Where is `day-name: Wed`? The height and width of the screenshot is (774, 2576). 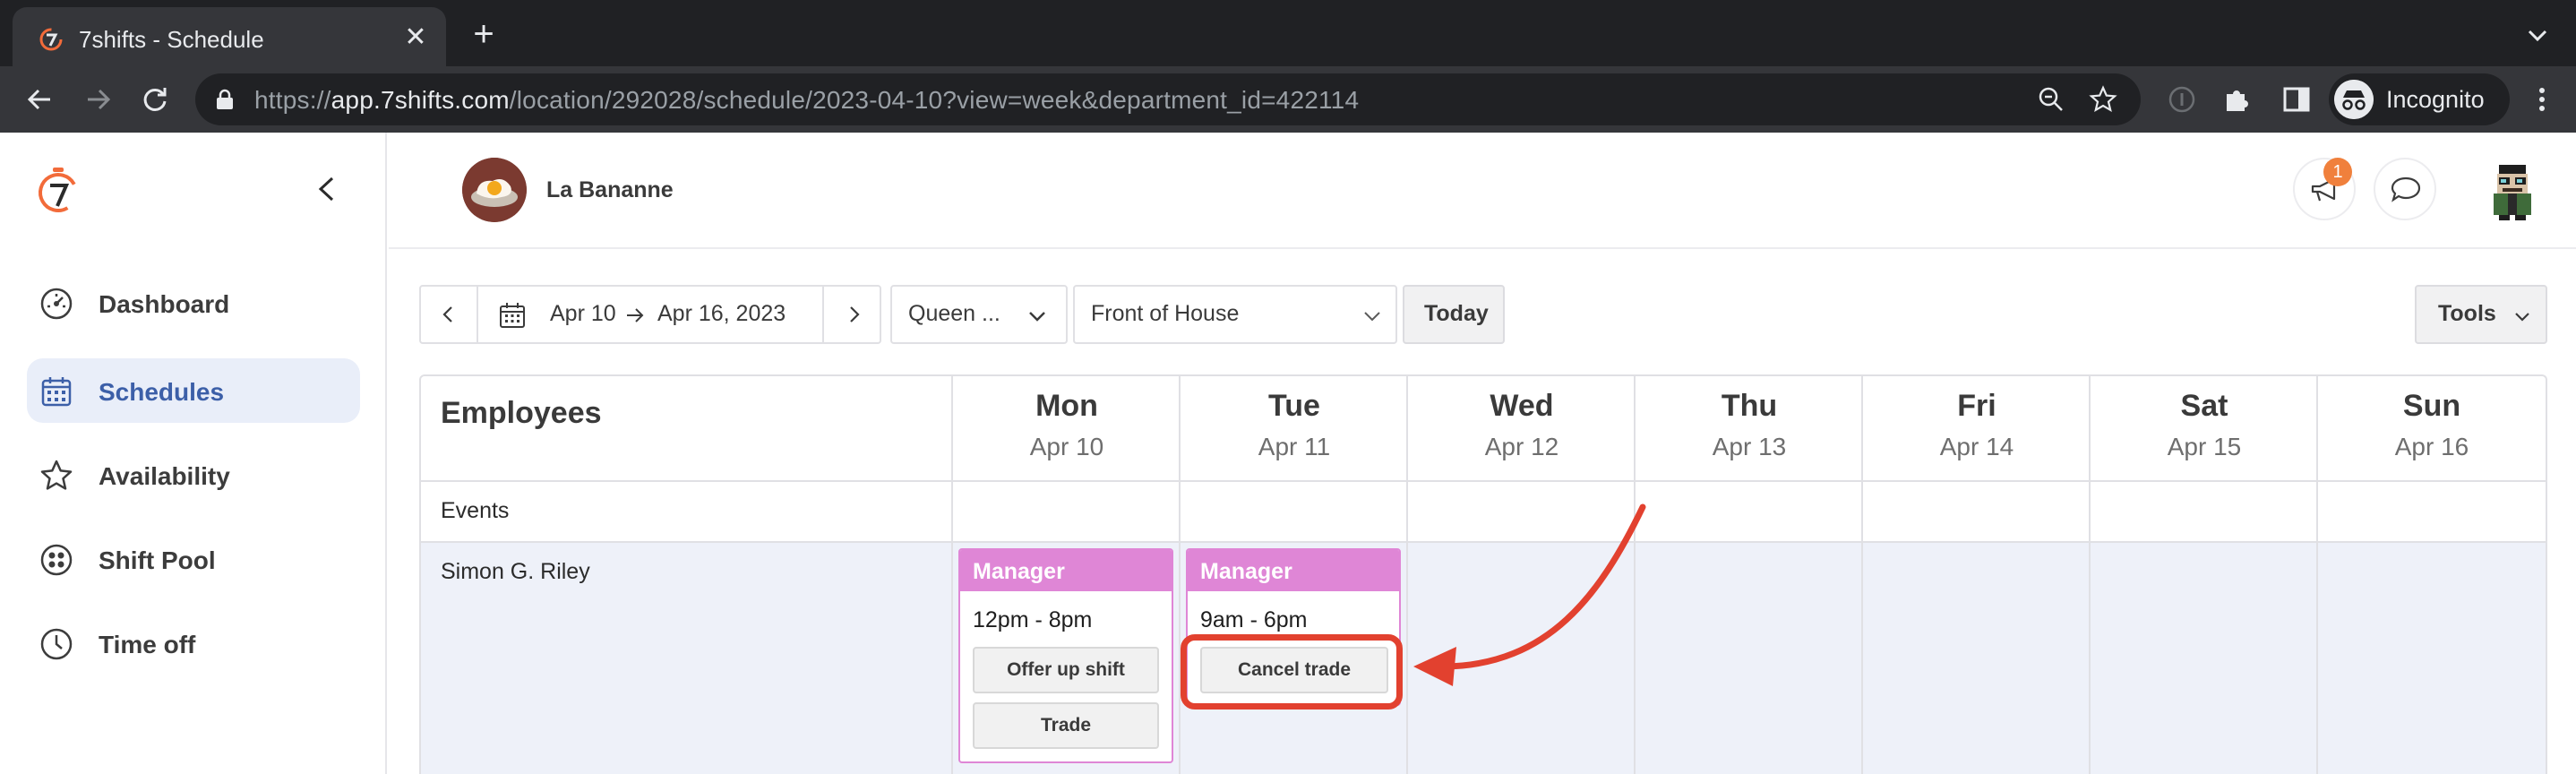
day-name: Wed is located at coordinates (1522, 406).